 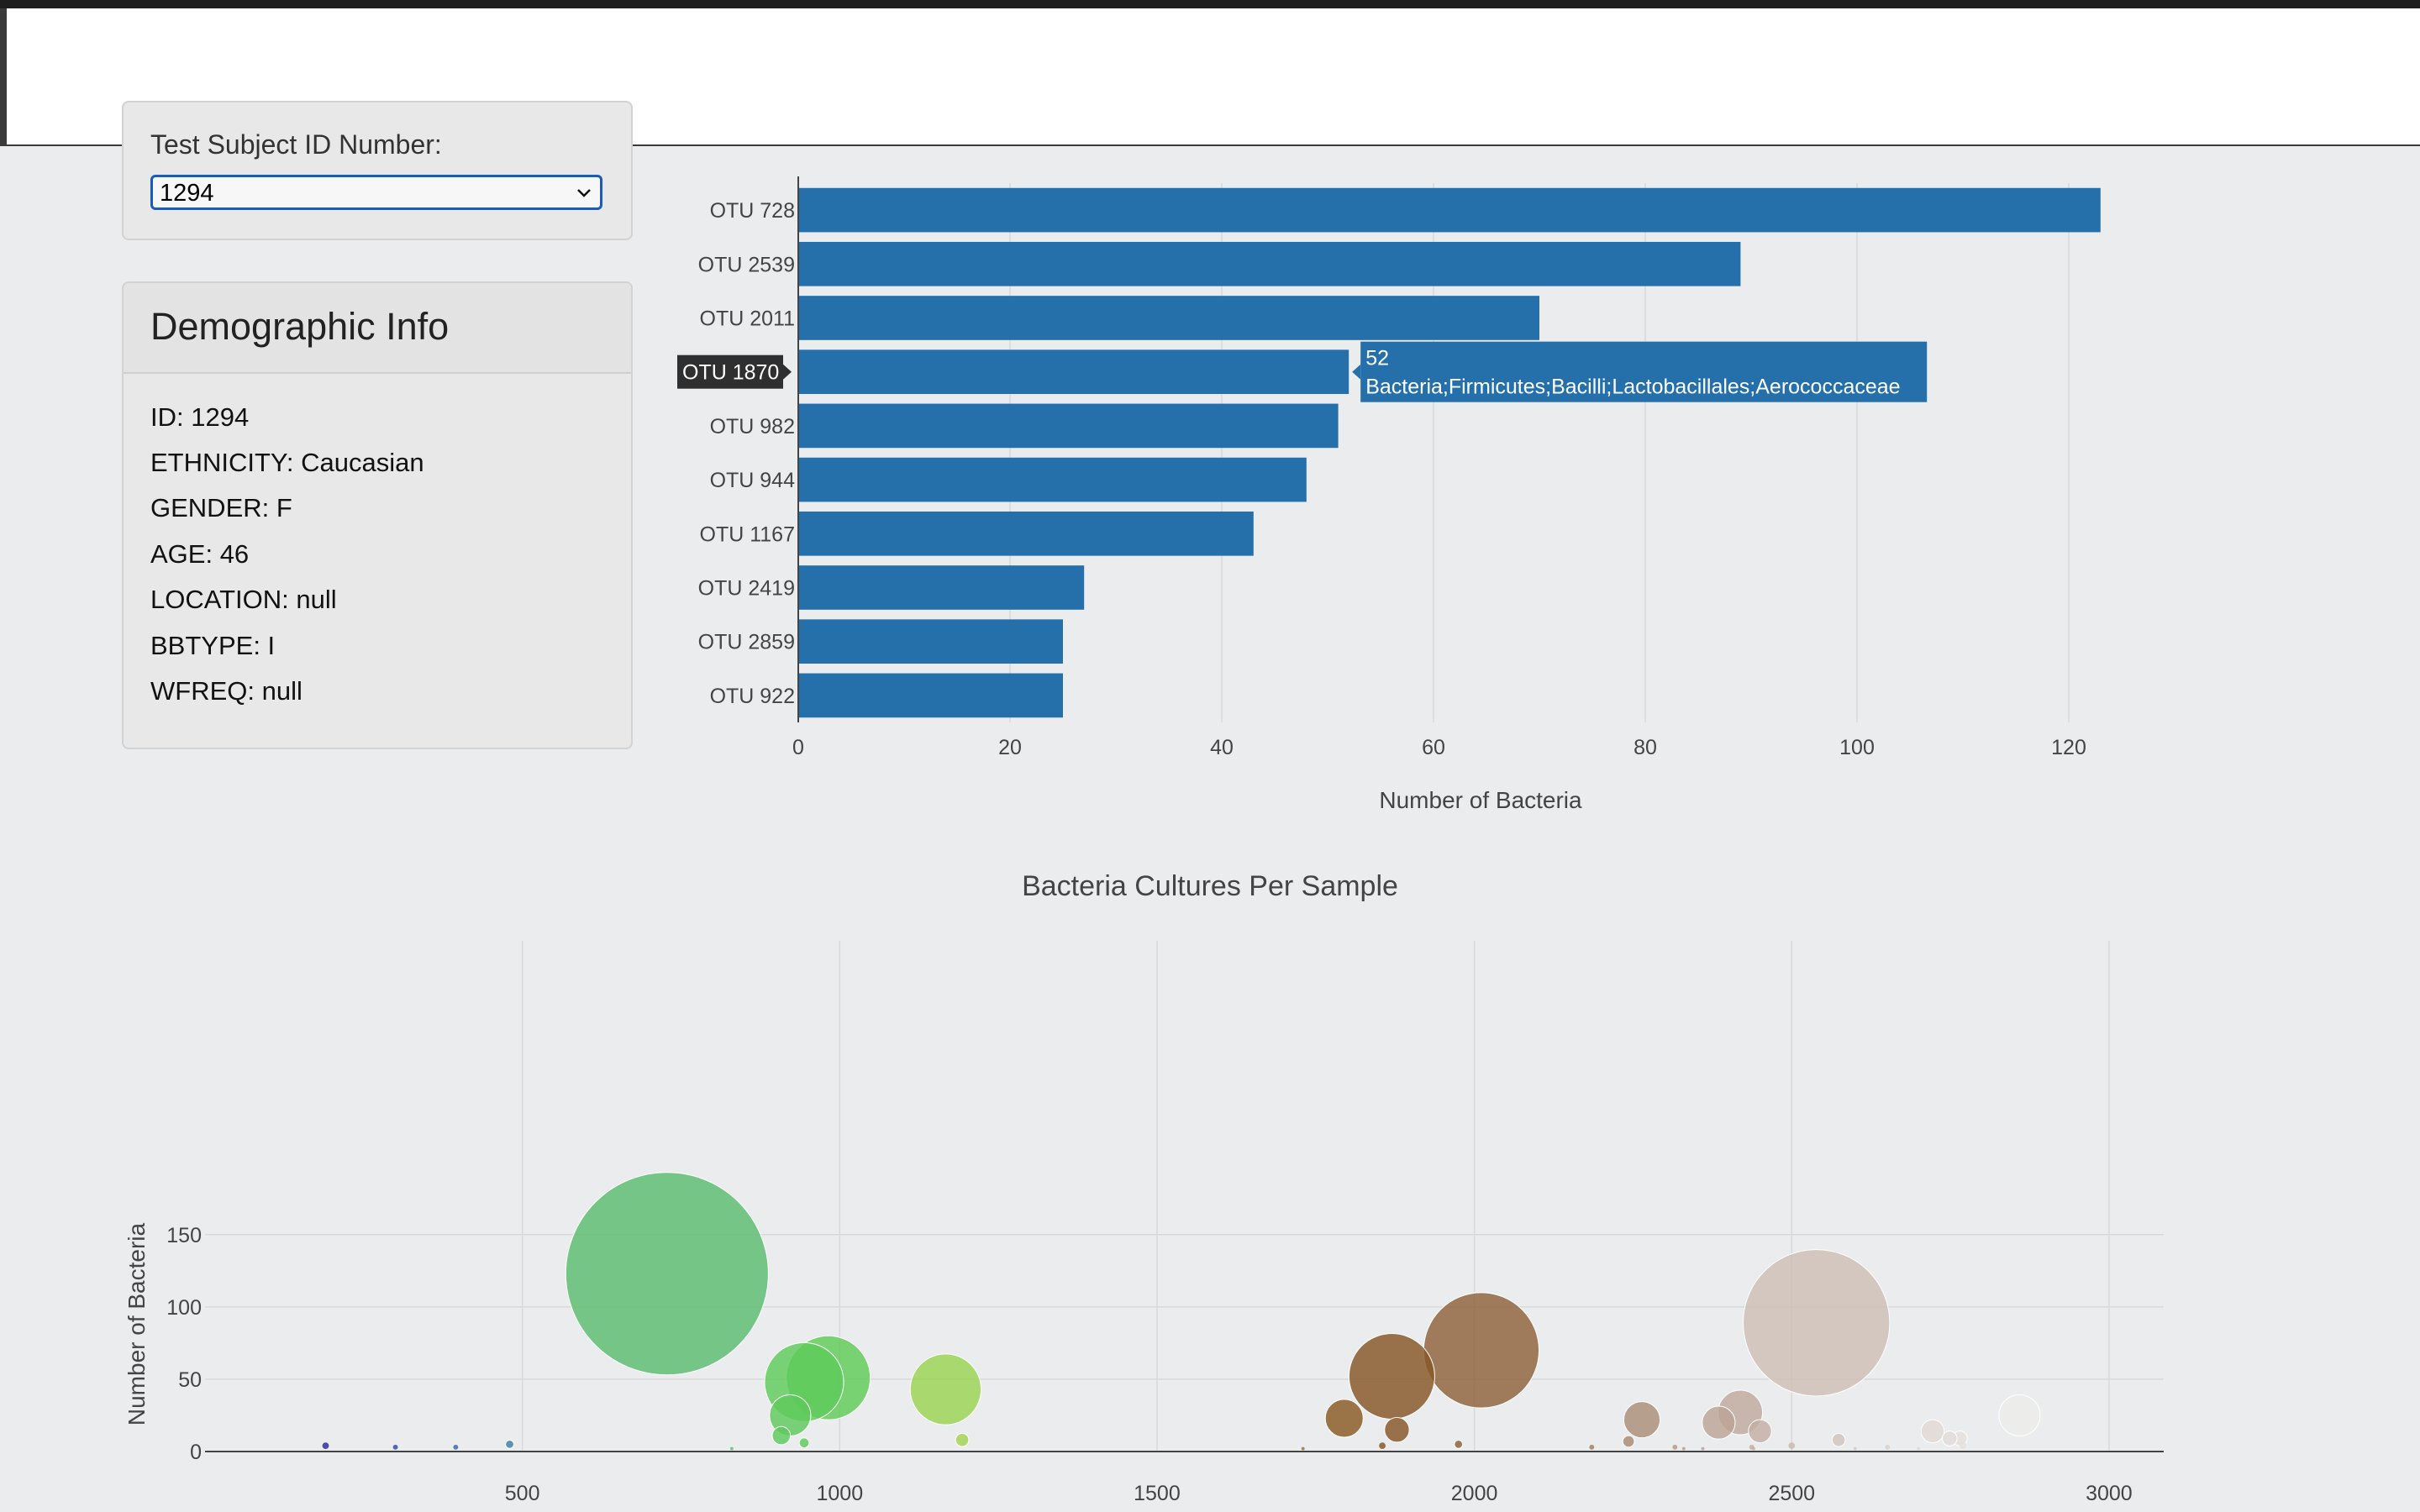 I want to click on subject-select-panel: Test Subject ID Number: 1294, so click(x=377, y=170).